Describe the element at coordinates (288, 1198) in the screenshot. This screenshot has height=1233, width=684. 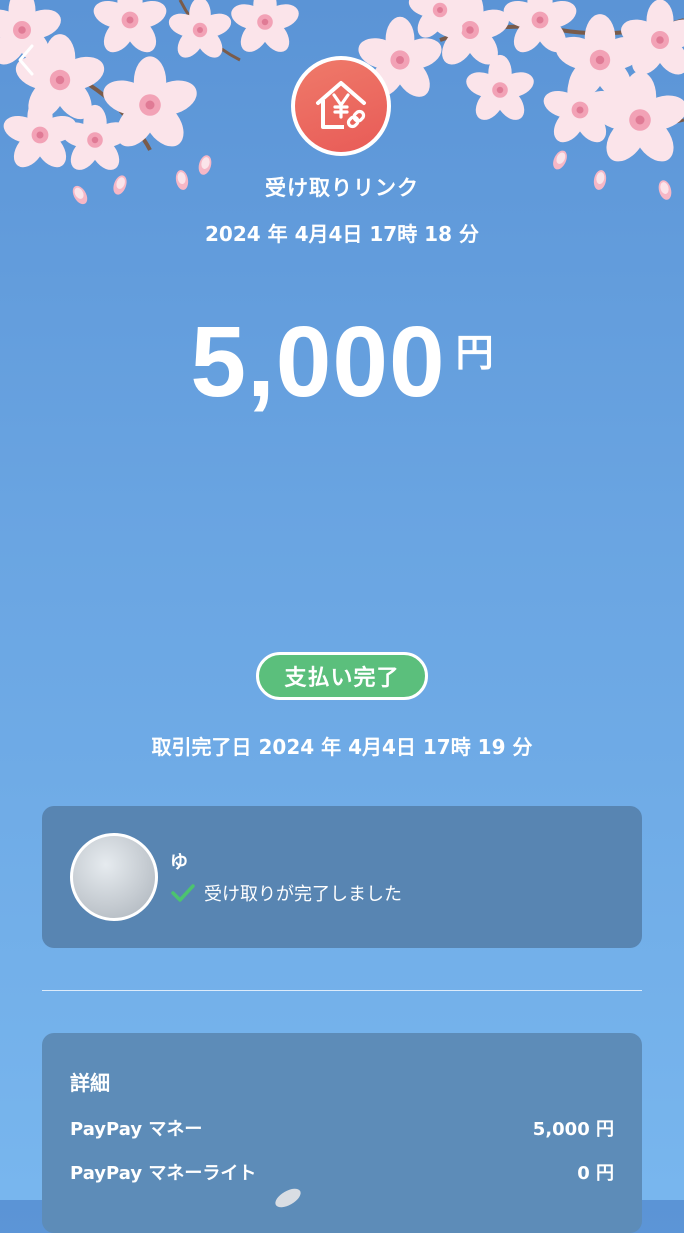
I see `petal-decoration` at that location.